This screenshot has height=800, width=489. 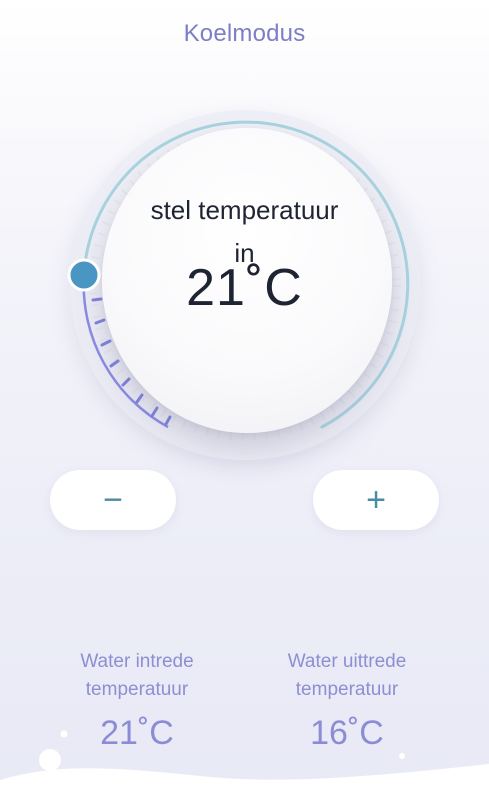 I want to click on plus-icon: +, so click(x=376, y=499).